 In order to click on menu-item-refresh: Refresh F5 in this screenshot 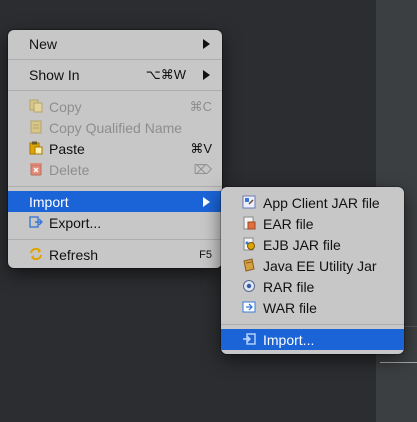, I will do `click(115, 254)`.